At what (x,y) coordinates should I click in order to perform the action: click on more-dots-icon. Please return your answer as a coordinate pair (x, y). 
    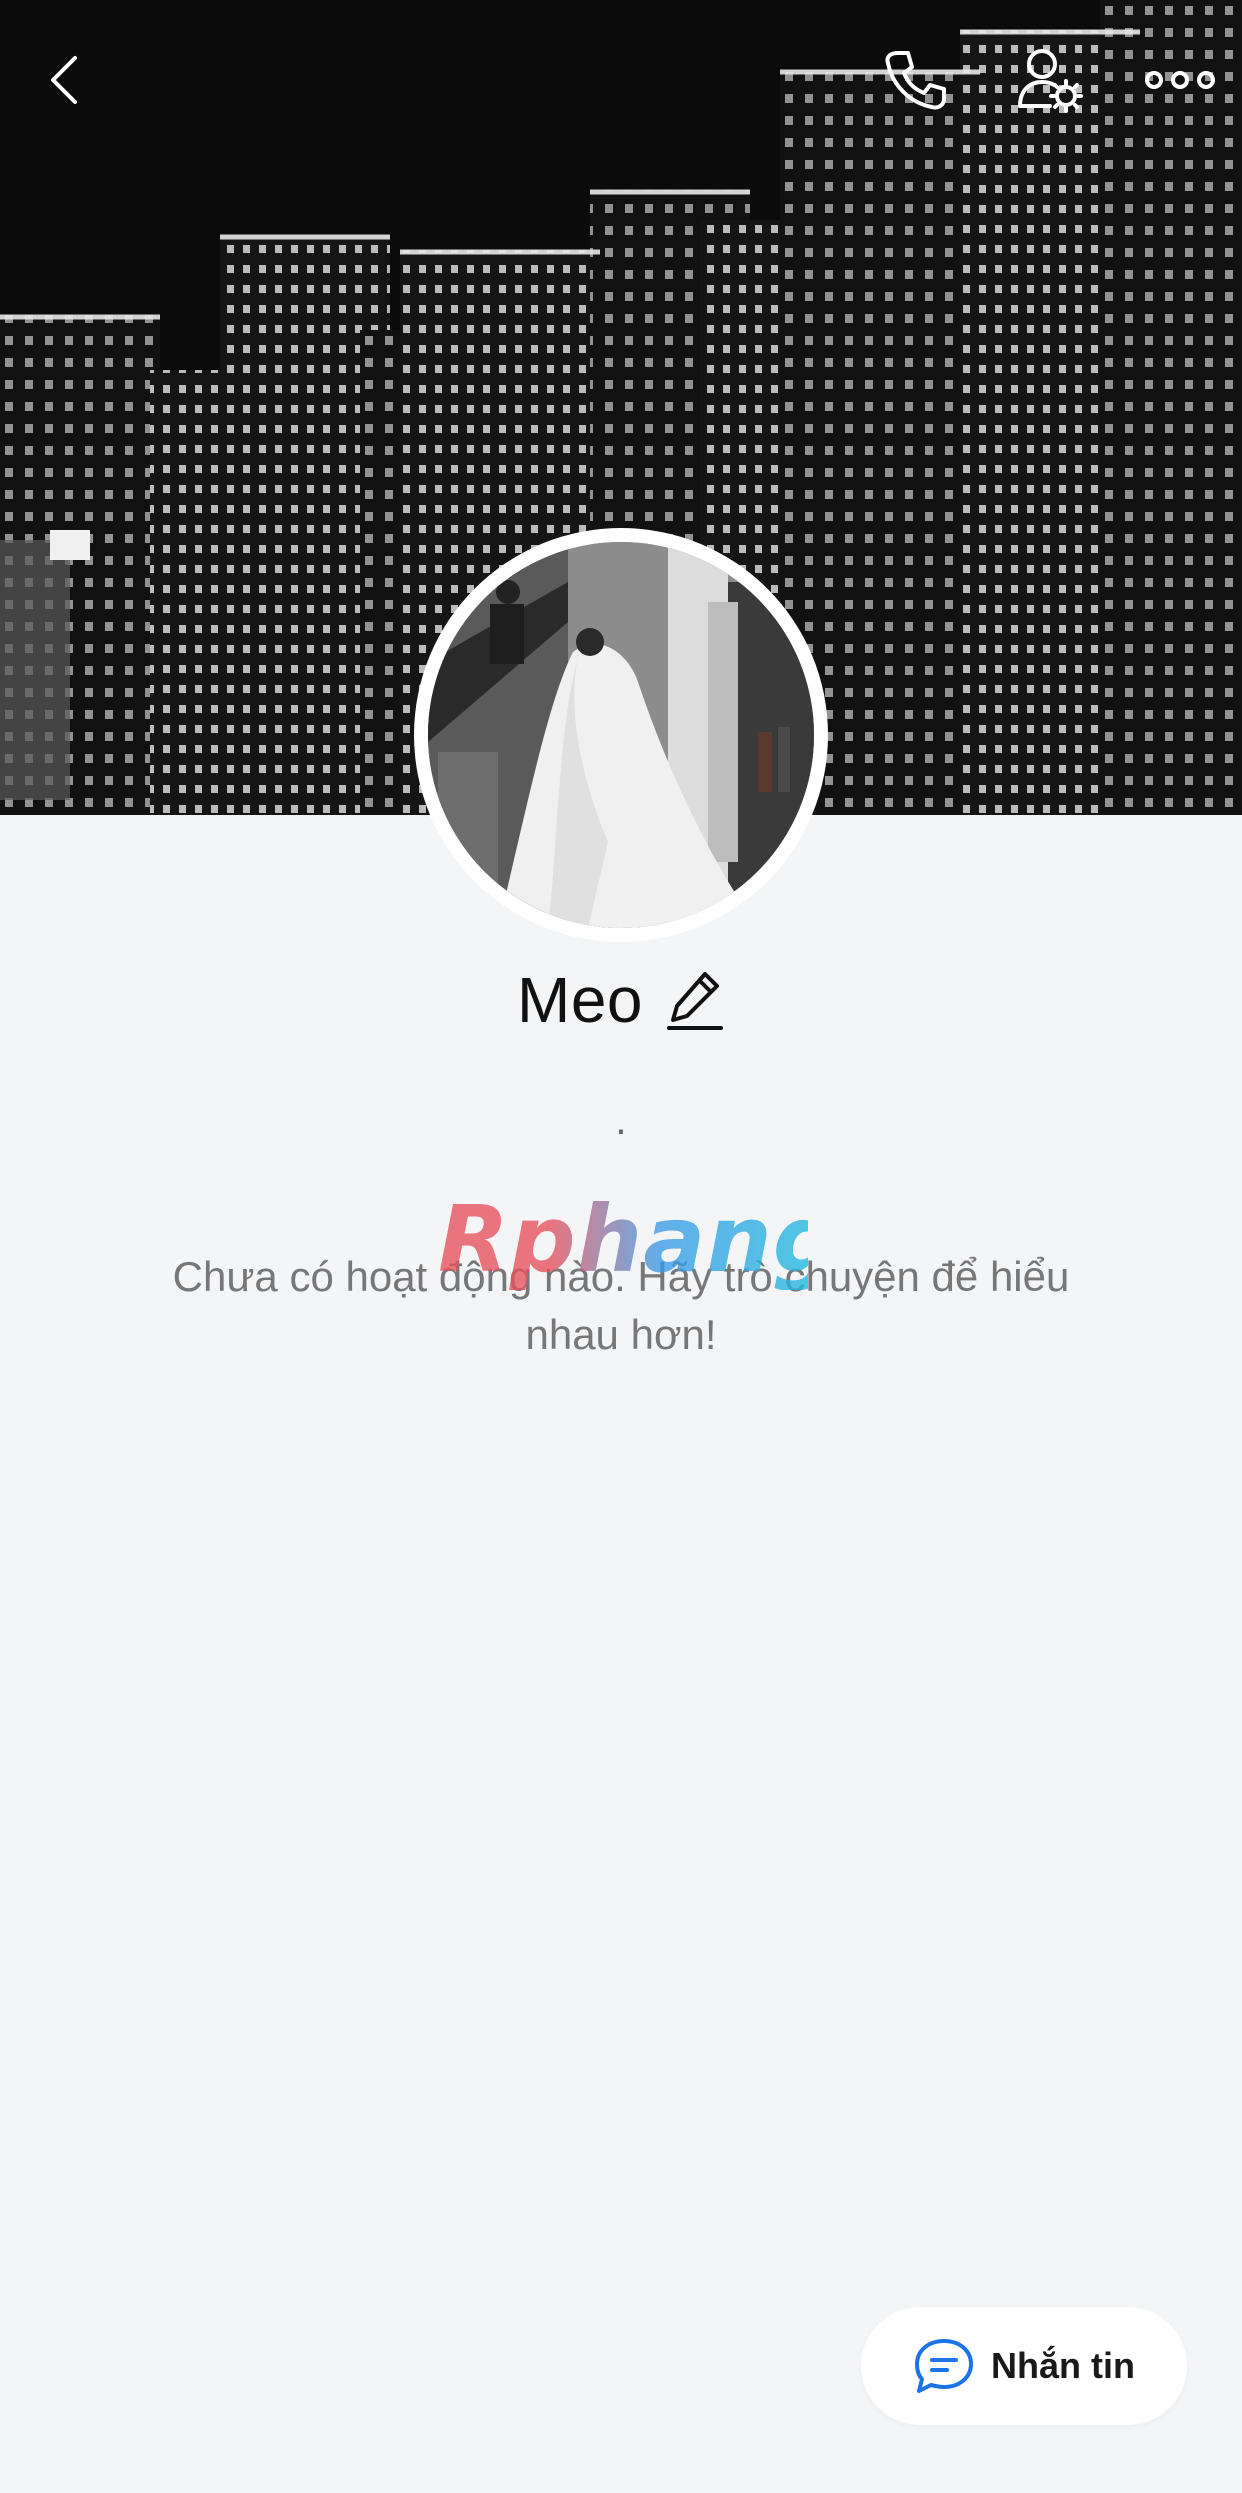
    Looking at the image, I should click on (1180, 80).